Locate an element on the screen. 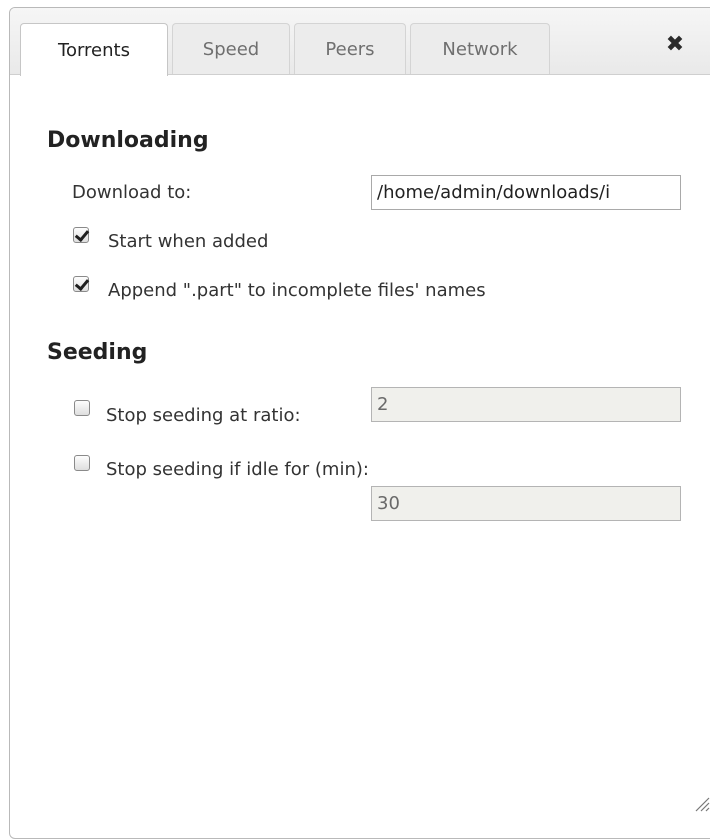 This screenshot has height=839, width=710. tab-label: Speed is located at coordinates (231, 49).